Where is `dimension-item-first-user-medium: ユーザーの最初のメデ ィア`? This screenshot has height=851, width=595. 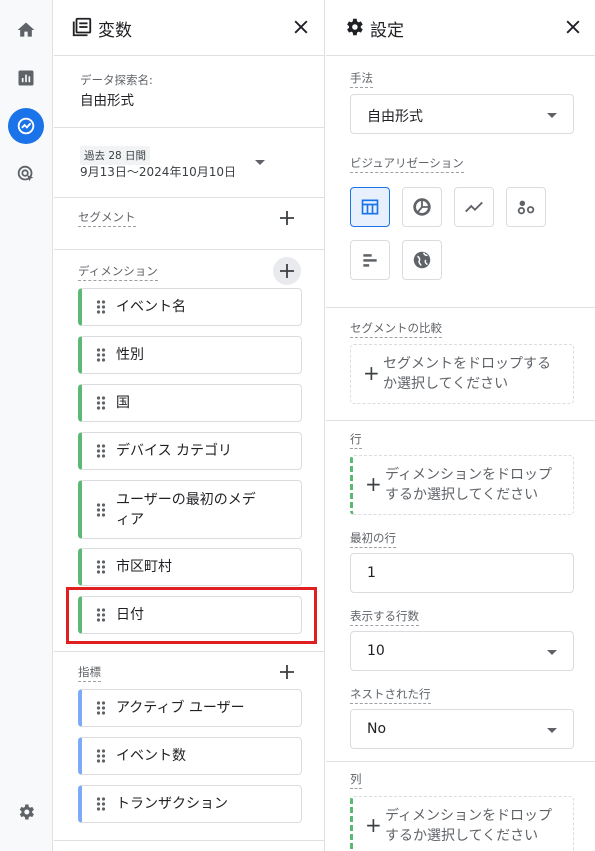
dimension-item-first-user-medium: ユーザーの最初のメデ ィア is located at coordinates (190, 509).